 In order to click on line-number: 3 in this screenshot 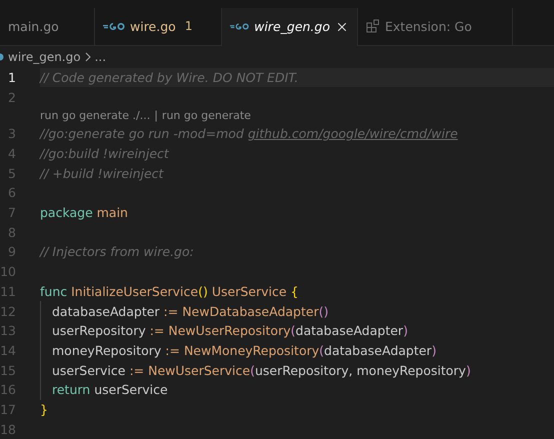, I will do `click(11, 134)`.